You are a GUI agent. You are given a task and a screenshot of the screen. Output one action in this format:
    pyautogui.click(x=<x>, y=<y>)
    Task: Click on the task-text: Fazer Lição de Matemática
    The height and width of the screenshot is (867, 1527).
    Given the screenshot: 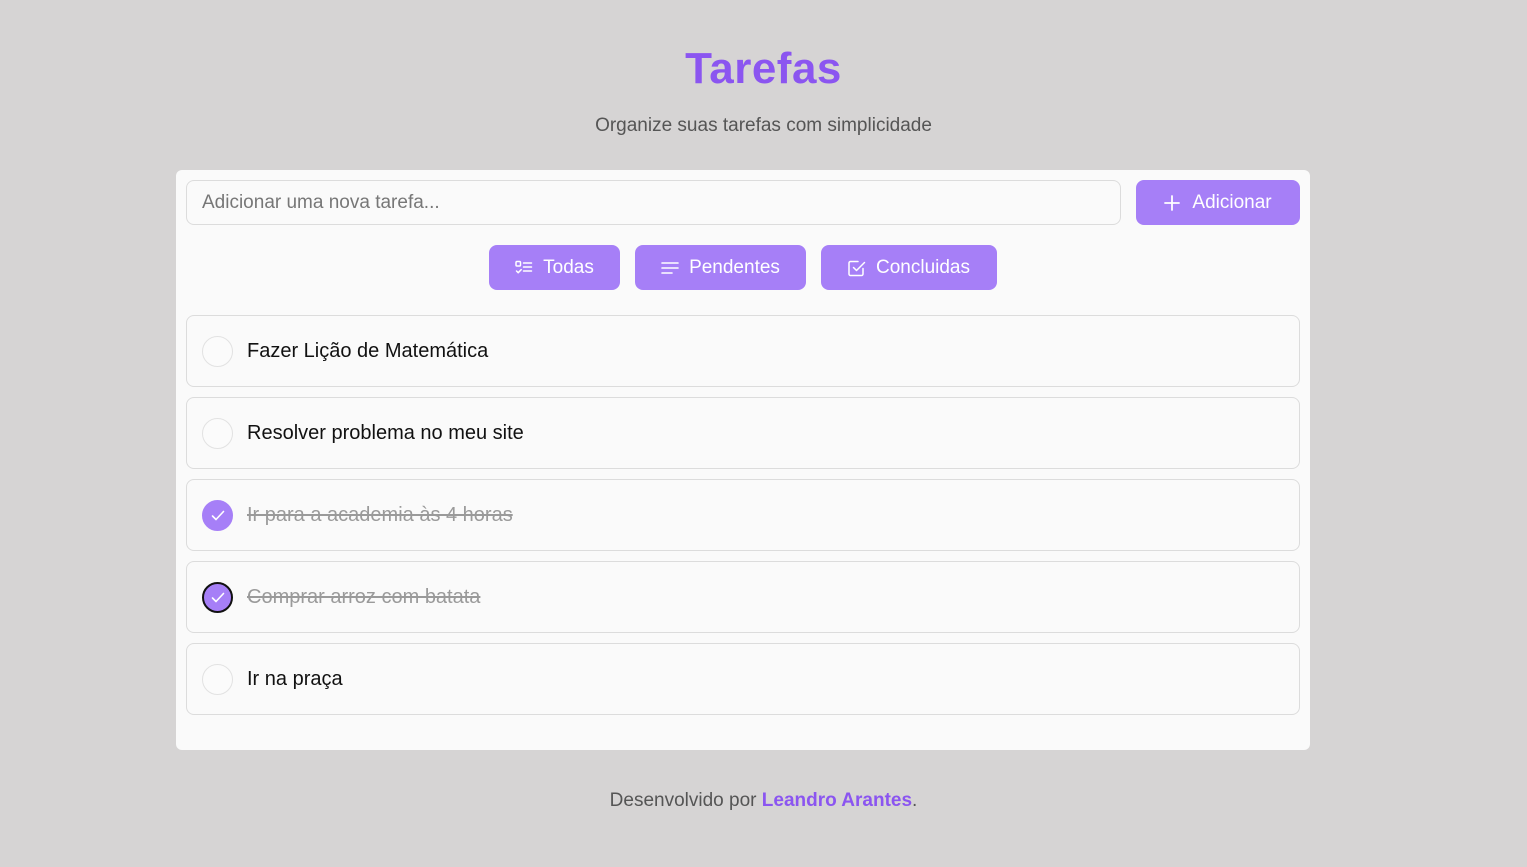 What is the action you would take?
    pyautogui.click(x=368, y=350)
    